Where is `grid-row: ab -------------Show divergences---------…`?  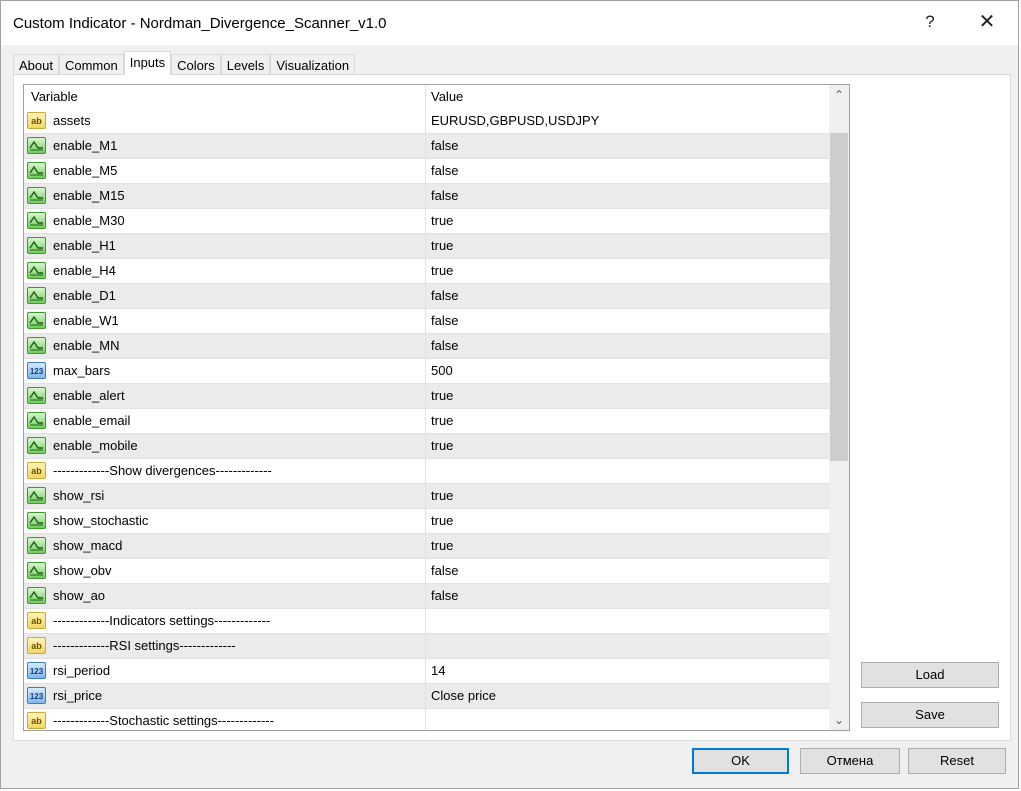
grid-row: ab -------------Show divergences---------… is located at coordinates (426, 471).